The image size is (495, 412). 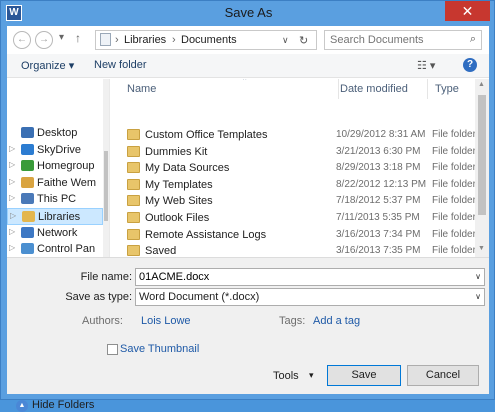 What do you see at coordinates (233, 89) in the screenshot?
I see `column-header-name: ^ Name` at bounding box center [233, 89].